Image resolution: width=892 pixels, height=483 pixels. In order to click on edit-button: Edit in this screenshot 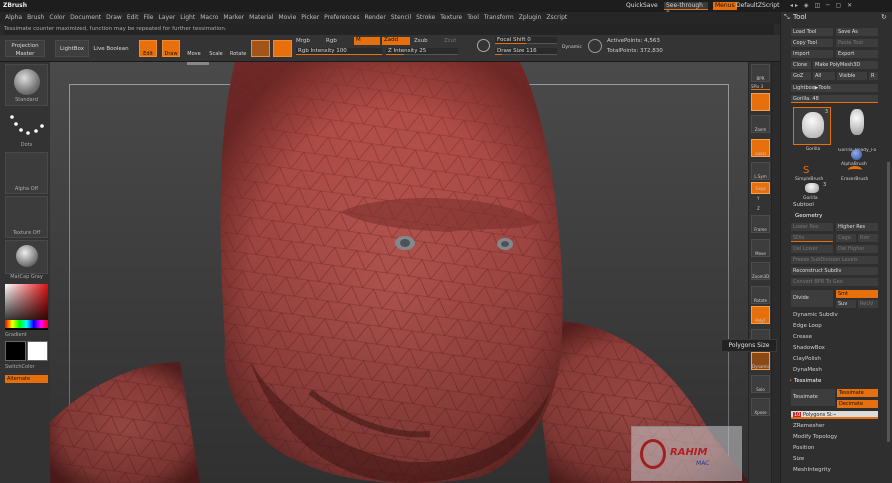, I will do `click(148, 48)`.